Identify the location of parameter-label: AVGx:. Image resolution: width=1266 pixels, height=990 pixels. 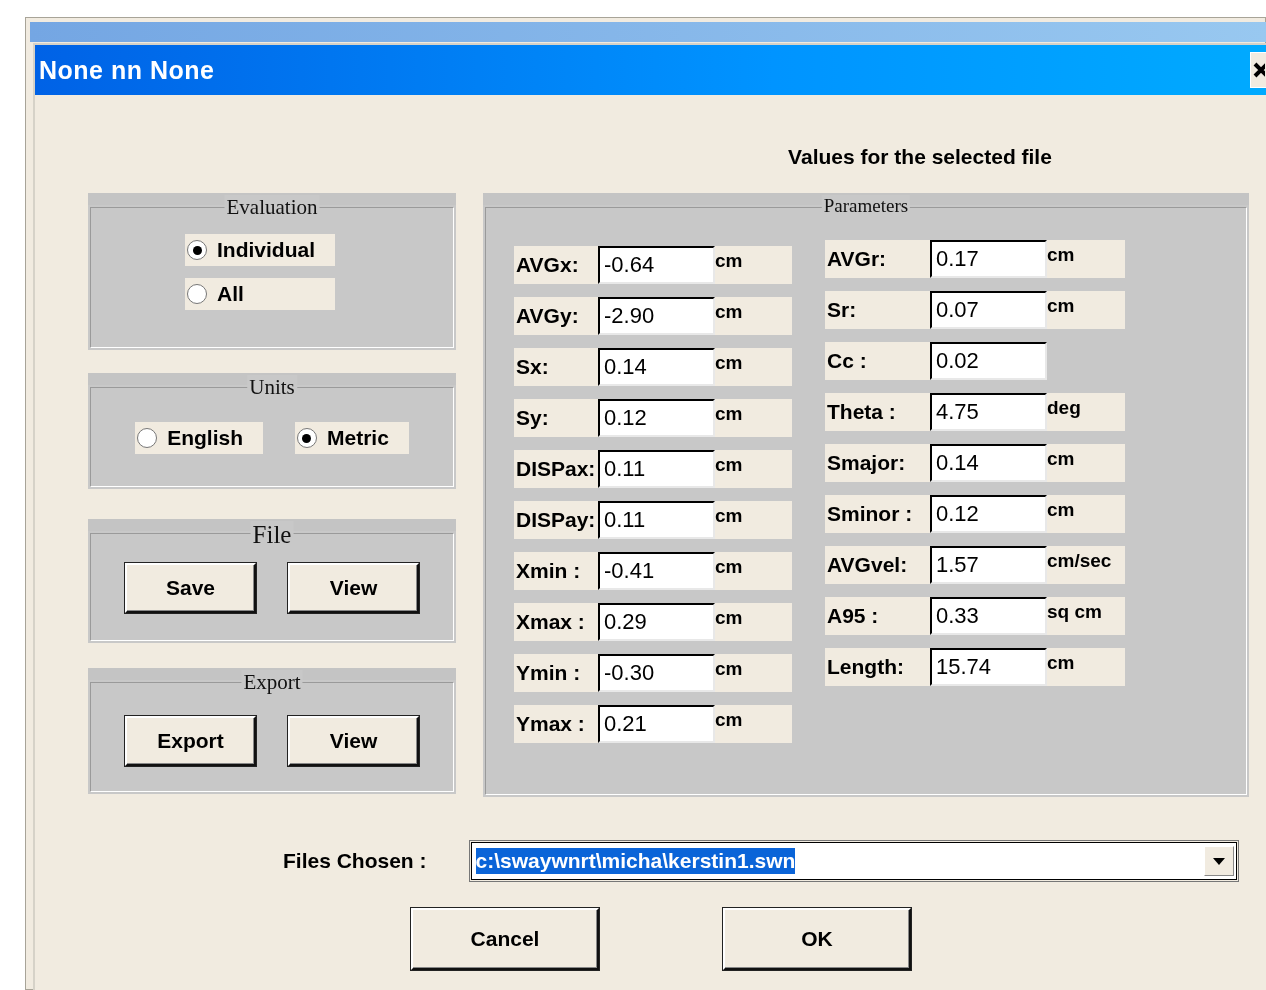
(556, 265).